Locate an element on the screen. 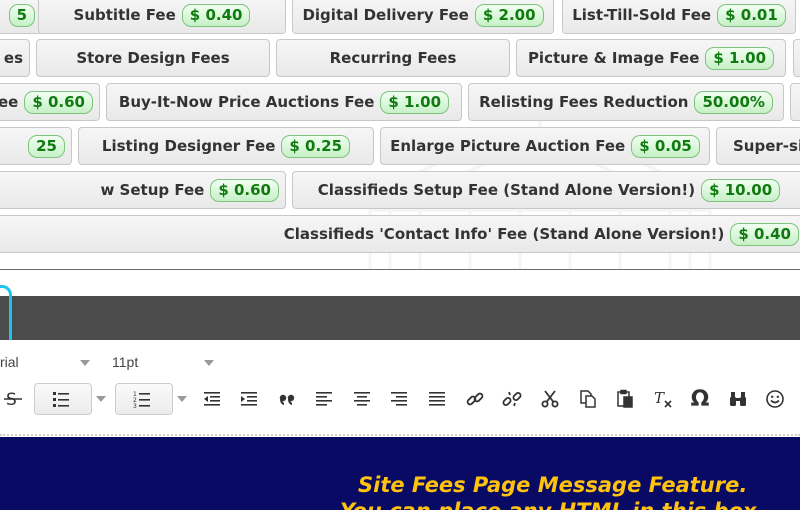 The image size is (800, 510). message-body: You can place any HTML in this box is located at coordinates (400, 504).